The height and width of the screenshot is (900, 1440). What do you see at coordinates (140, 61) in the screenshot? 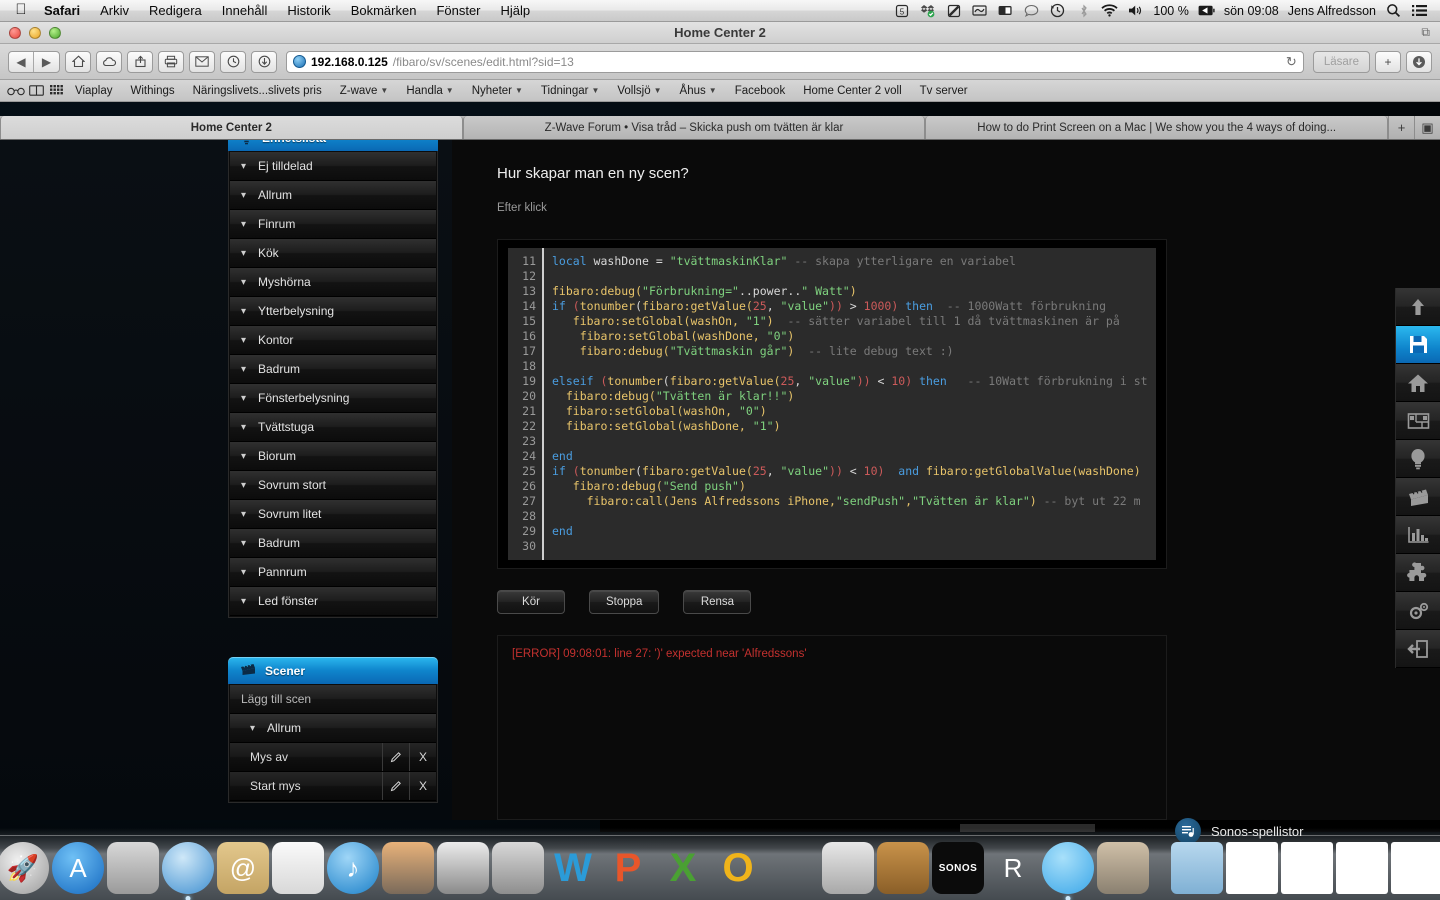
I see `share-icon` at bounding box center [140, 61].